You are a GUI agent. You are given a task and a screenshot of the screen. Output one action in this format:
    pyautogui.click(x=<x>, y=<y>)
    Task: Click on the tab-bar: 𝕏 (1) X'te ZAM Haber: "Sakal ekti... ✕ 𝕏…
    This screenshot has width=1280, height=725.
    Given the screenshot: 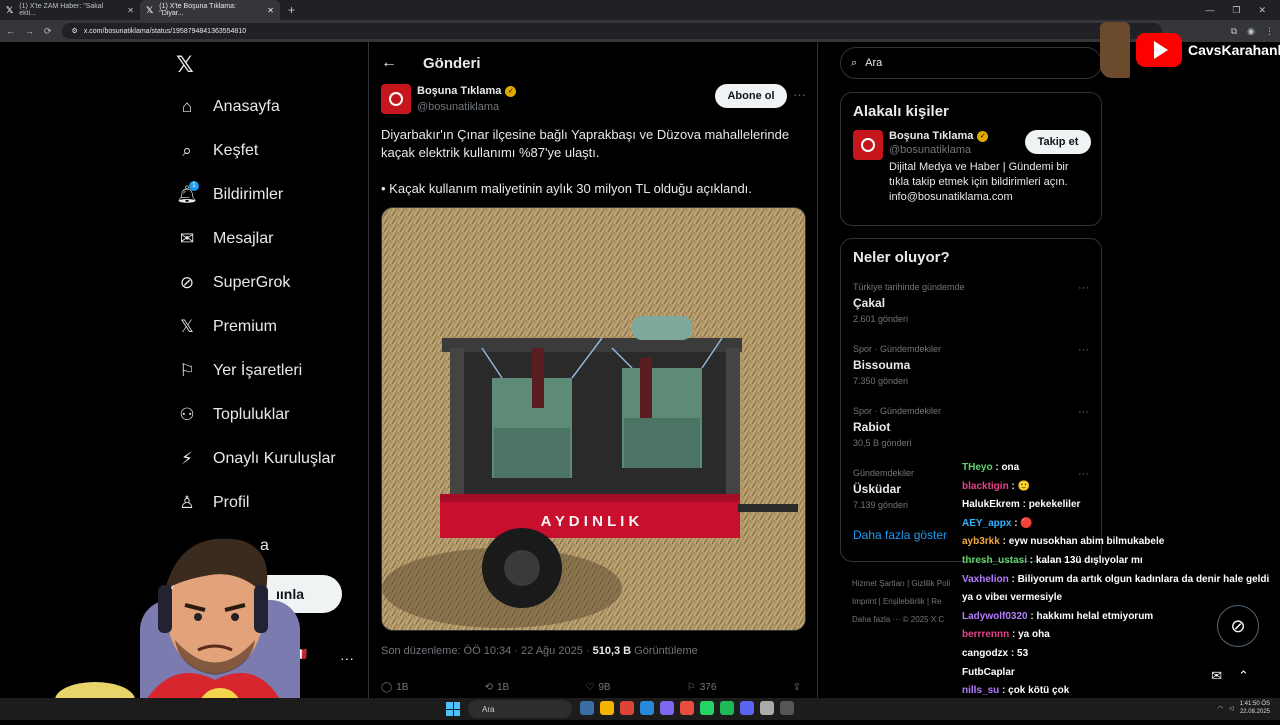 What is the action you would take?
    pyautogui.click(x=640, y=10)
    